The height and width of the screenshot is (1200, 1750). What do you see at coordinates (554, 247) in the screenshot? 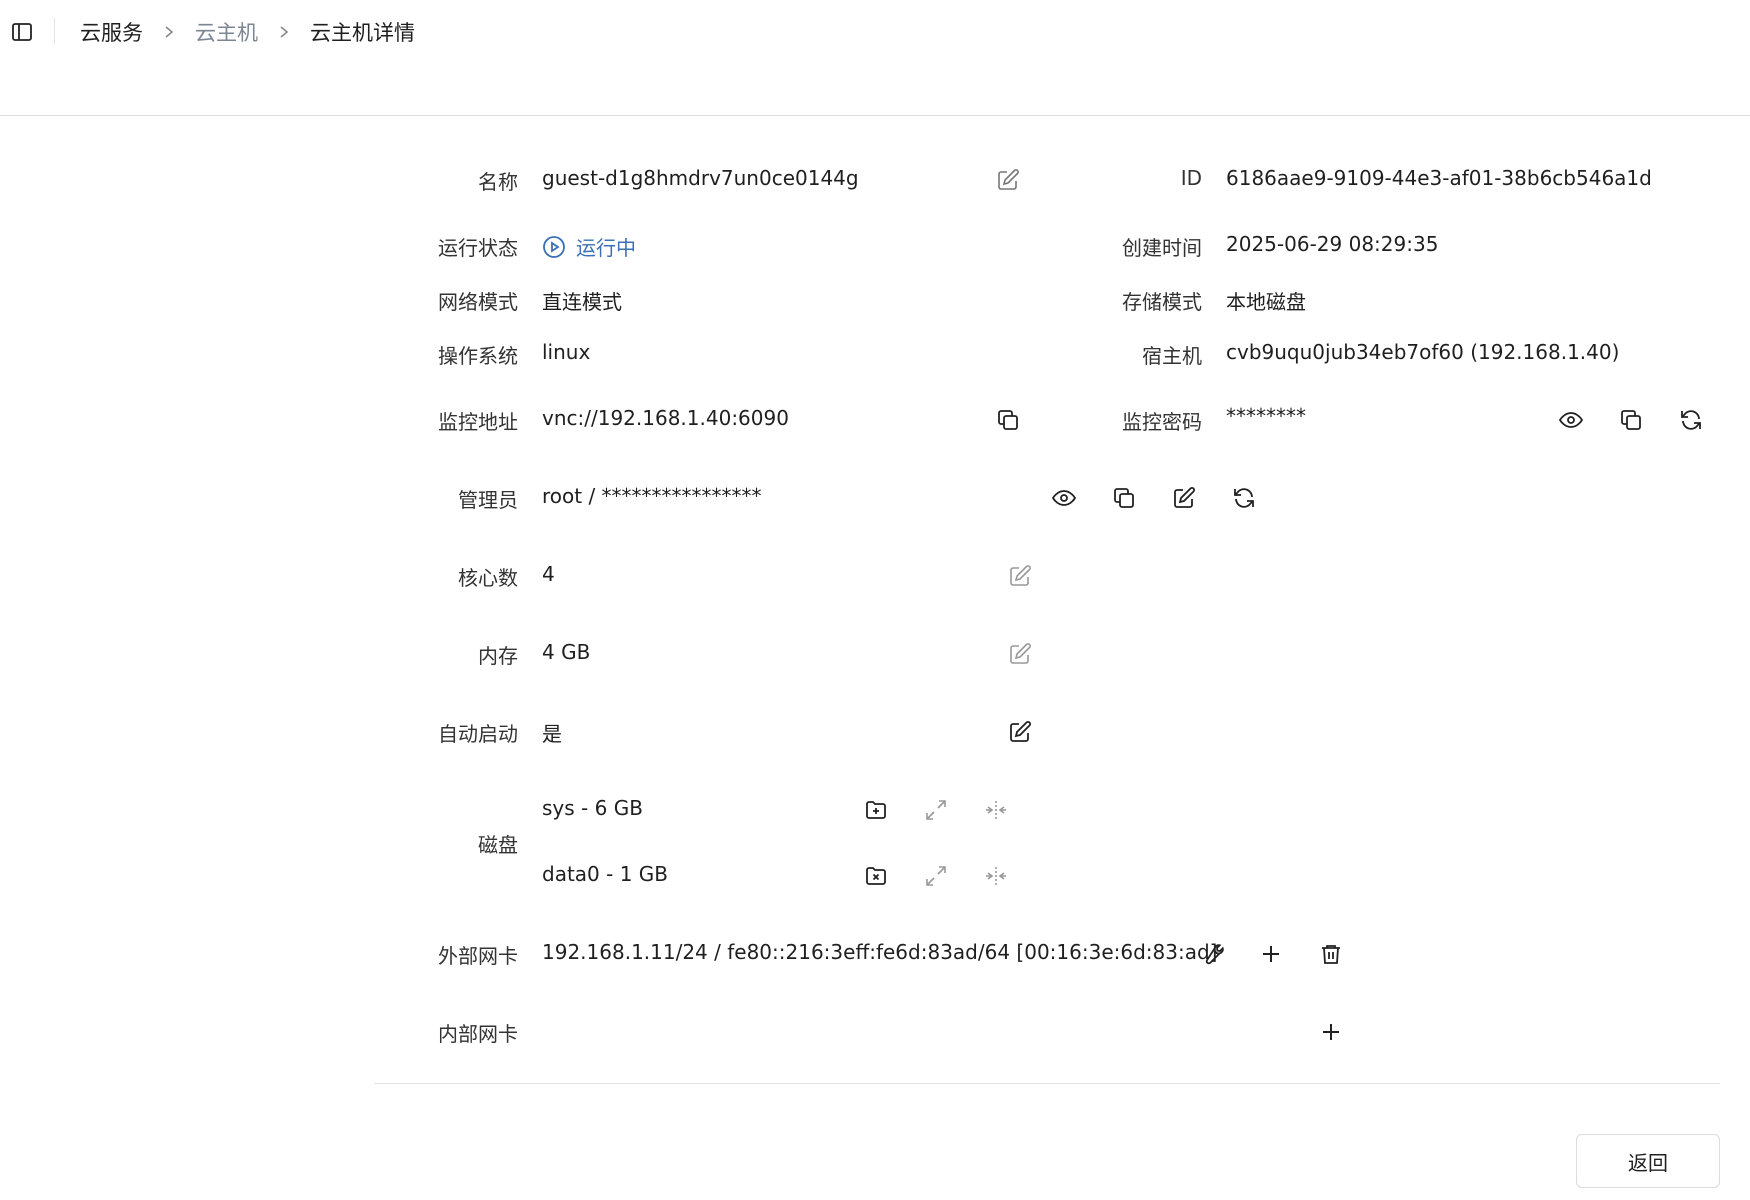
I see `play-circle-icon` at bounding box center [554, 247].